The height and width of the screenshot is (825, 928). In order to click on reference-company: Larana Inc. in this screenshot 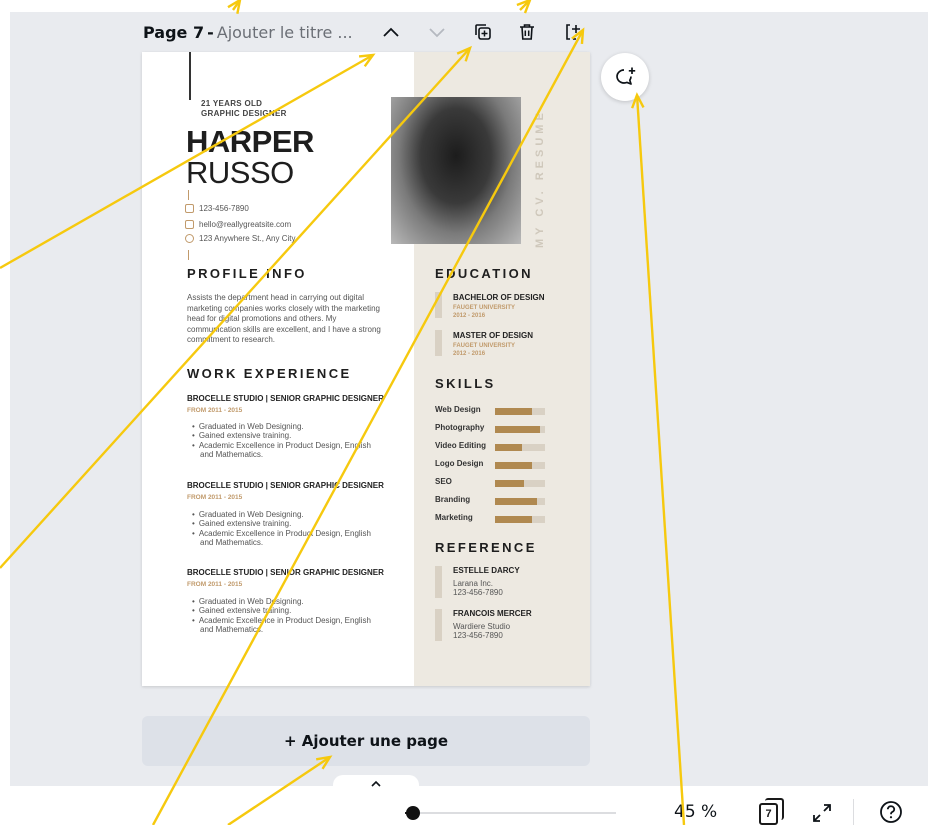, I will do `click(473, 583)`.